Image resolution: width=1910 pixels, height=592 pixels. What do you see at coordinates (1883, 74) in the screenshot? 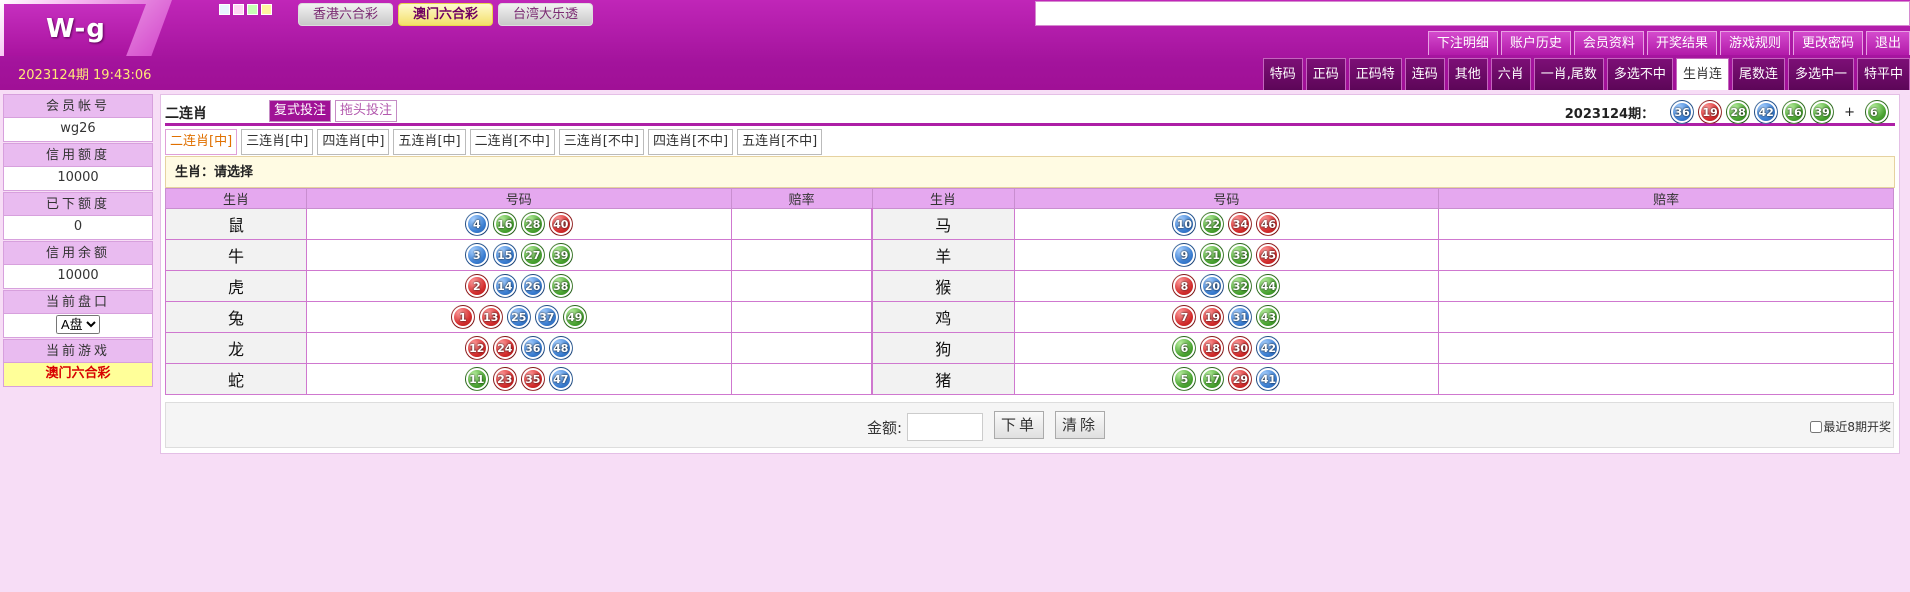
I see `game-tab: 特平中` at bounding box center [1883, 74].